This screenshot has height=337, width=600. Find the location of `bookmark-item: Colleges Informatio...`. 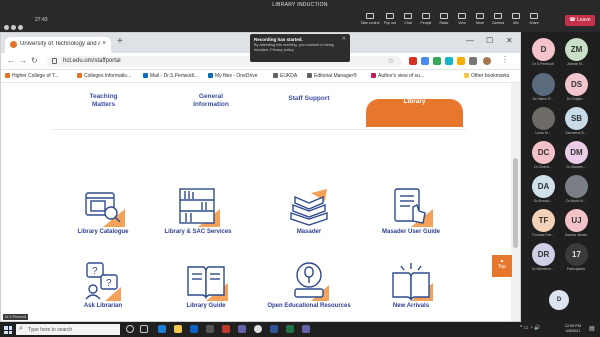

bookmark-item: Colleges Informatio... is located at coordinates (104, 76).